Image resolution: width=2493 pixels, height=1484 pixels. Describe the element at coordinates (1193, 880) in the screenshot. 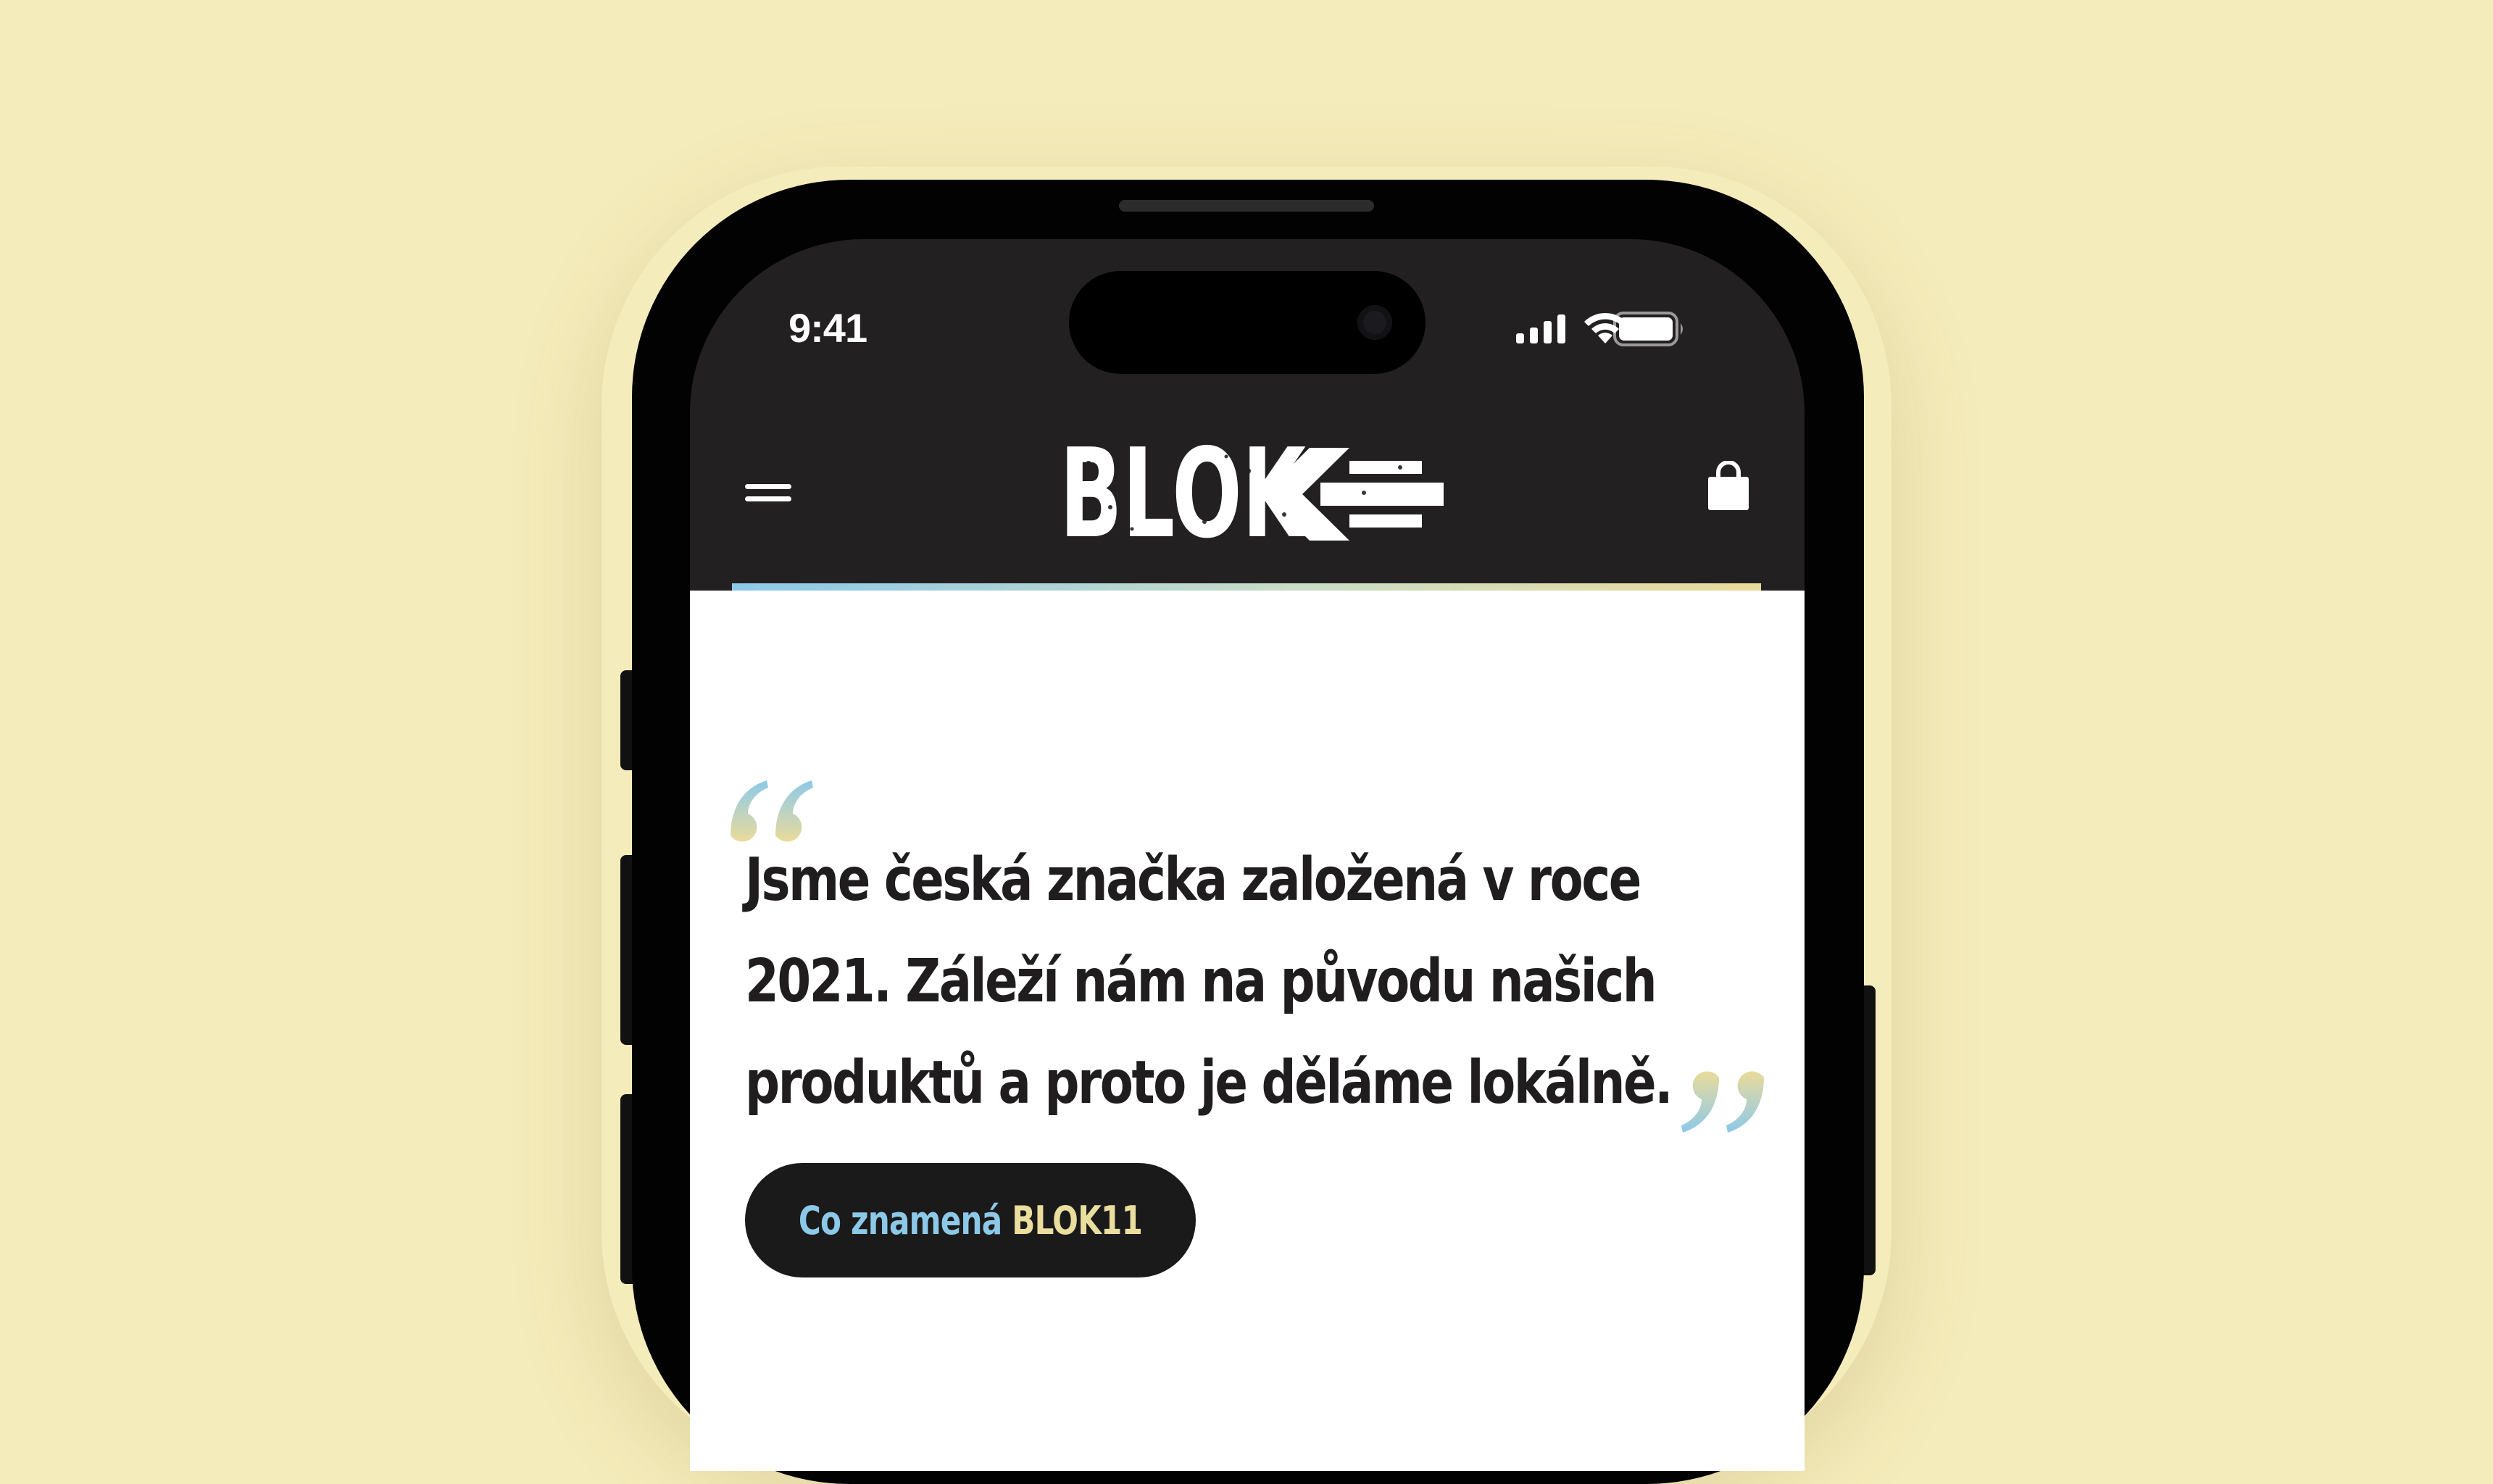

I see `quote-line: Jsme česká značka založená v roce` at that location.